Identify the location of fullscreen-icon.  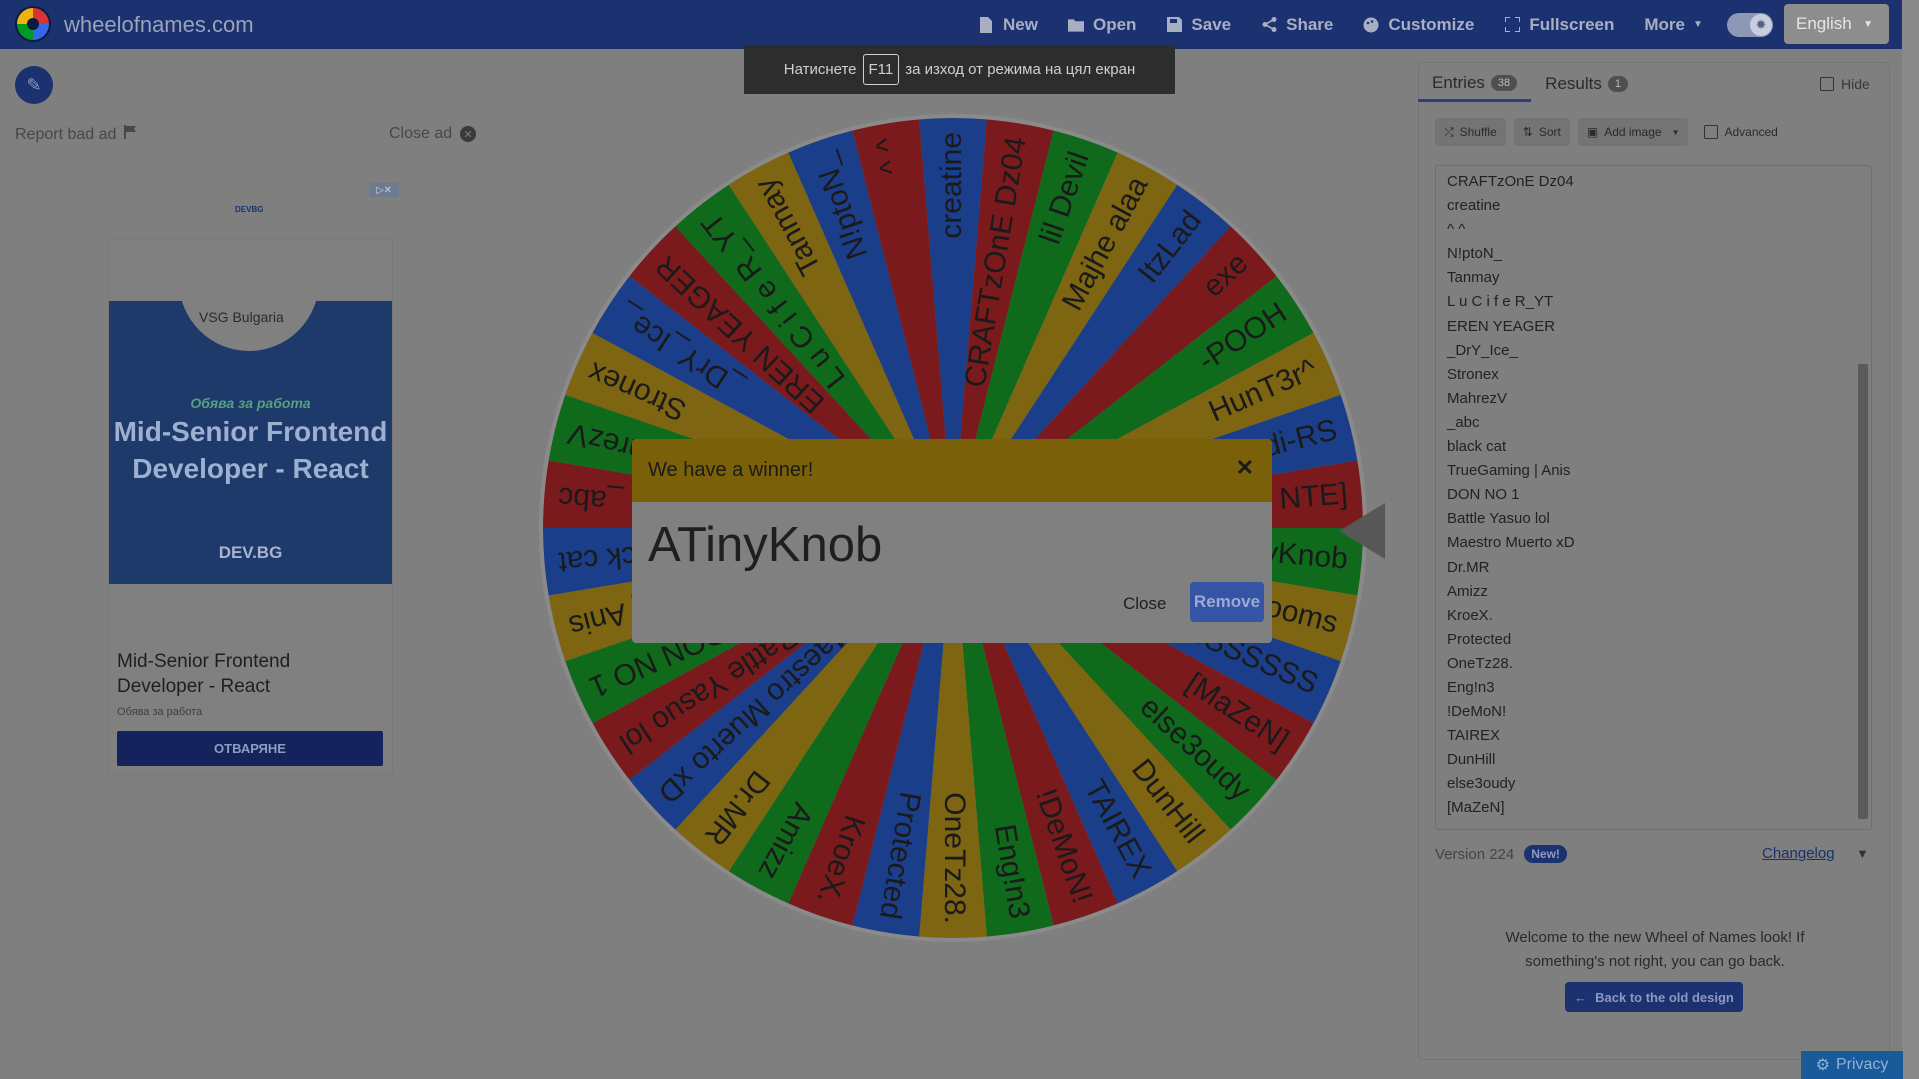
(1512, 25).